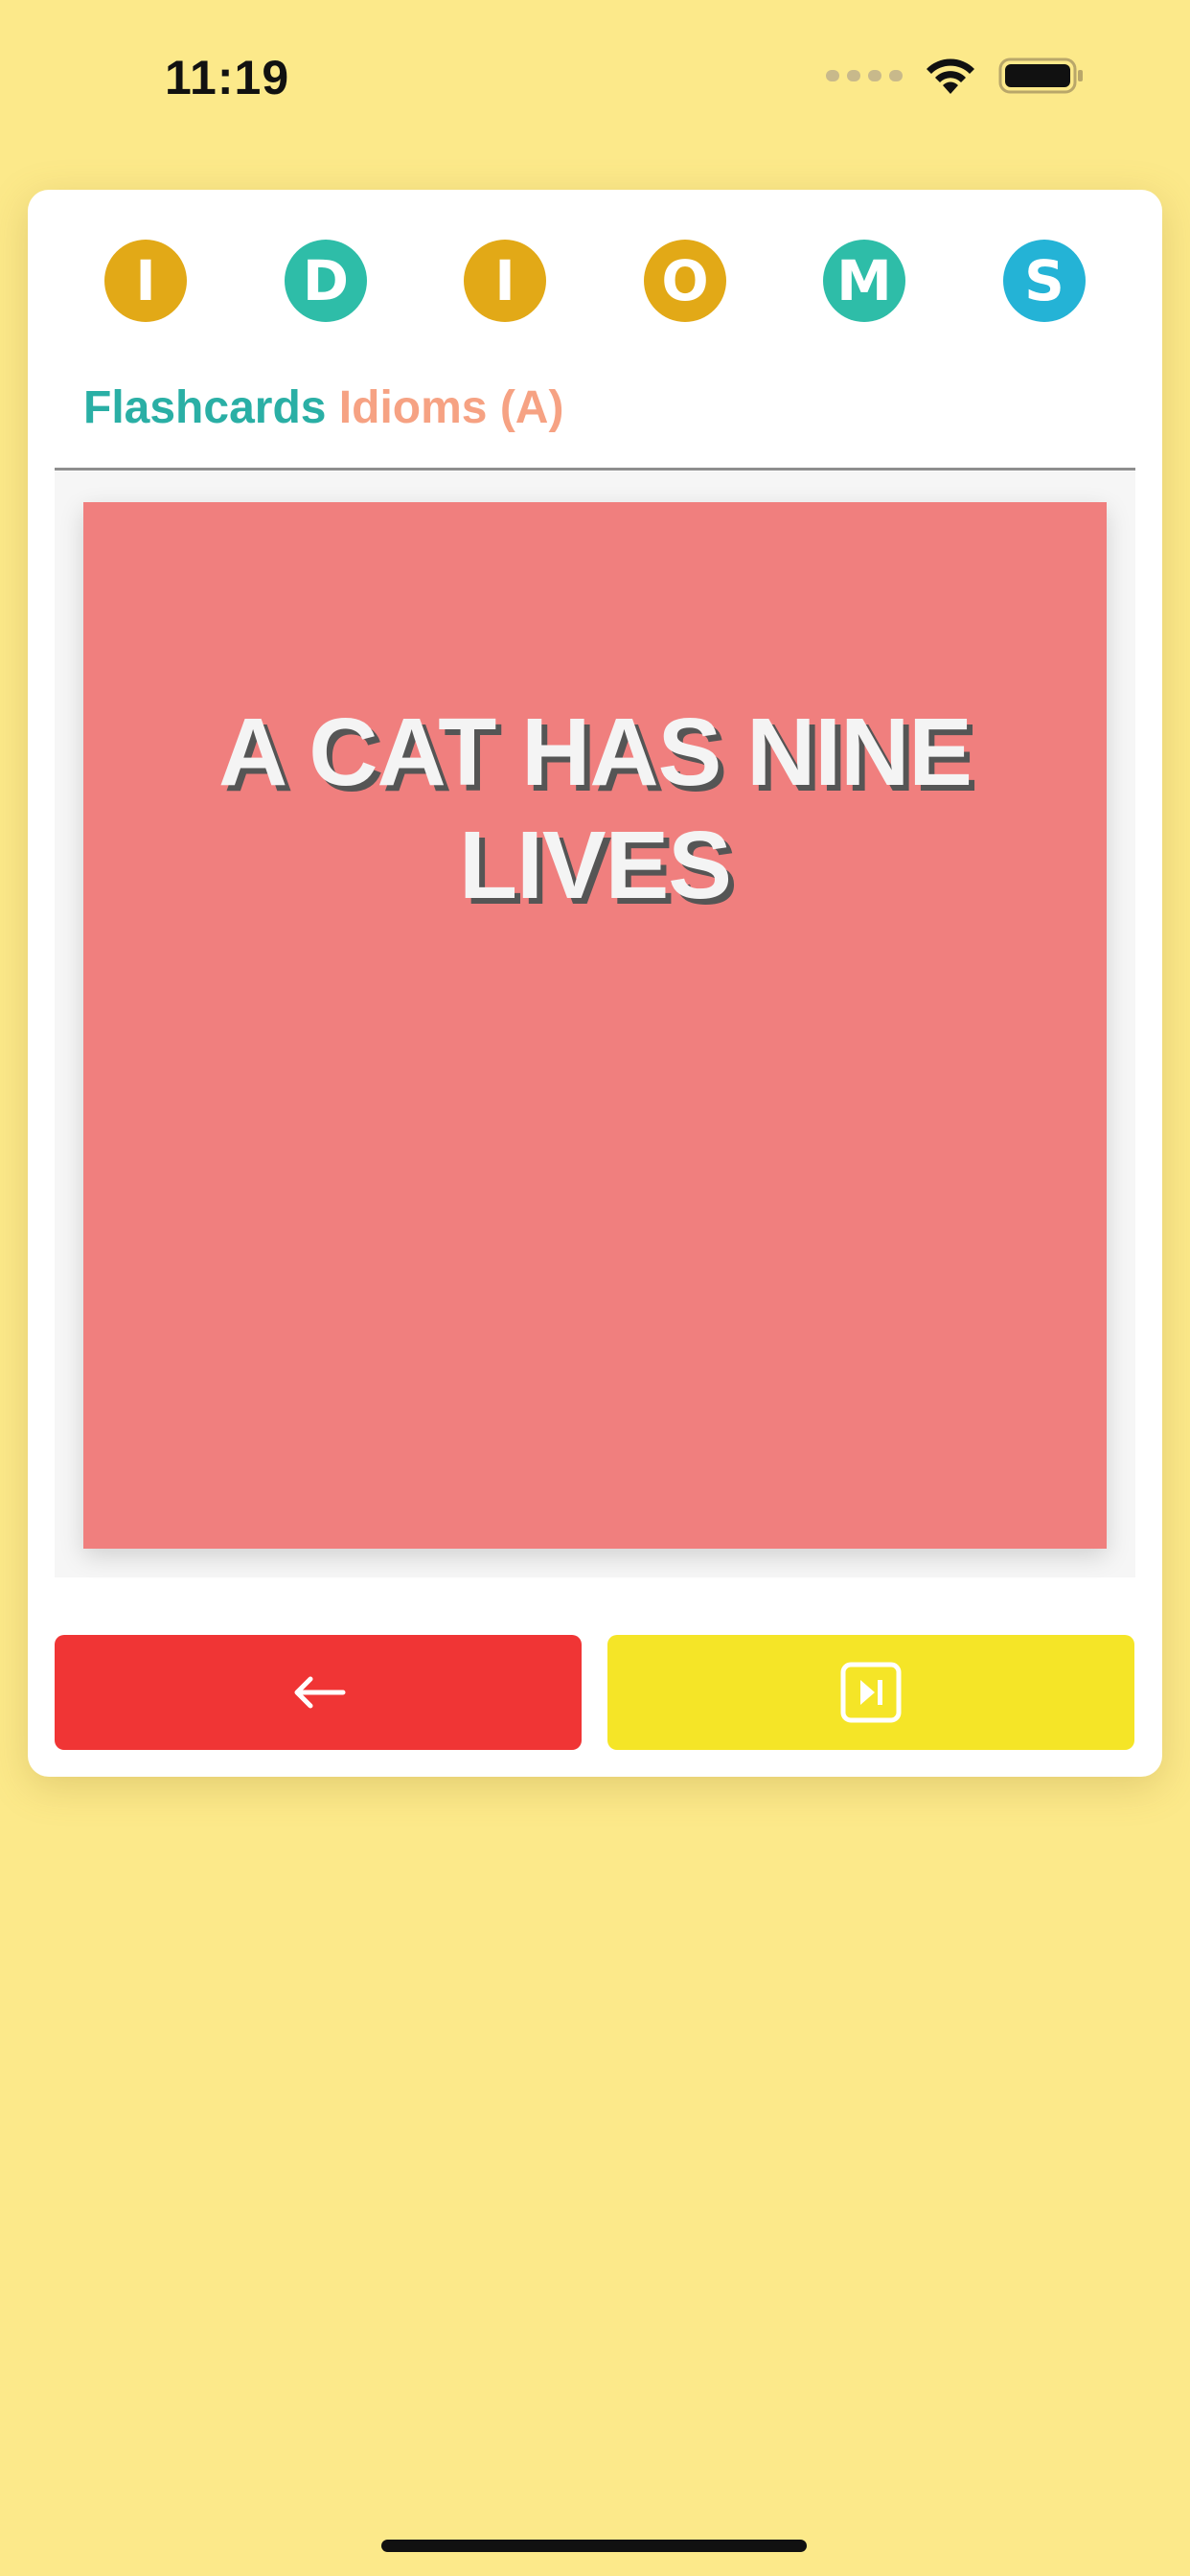  I want to click on letter-badge-label: S, so click(1044, 280).